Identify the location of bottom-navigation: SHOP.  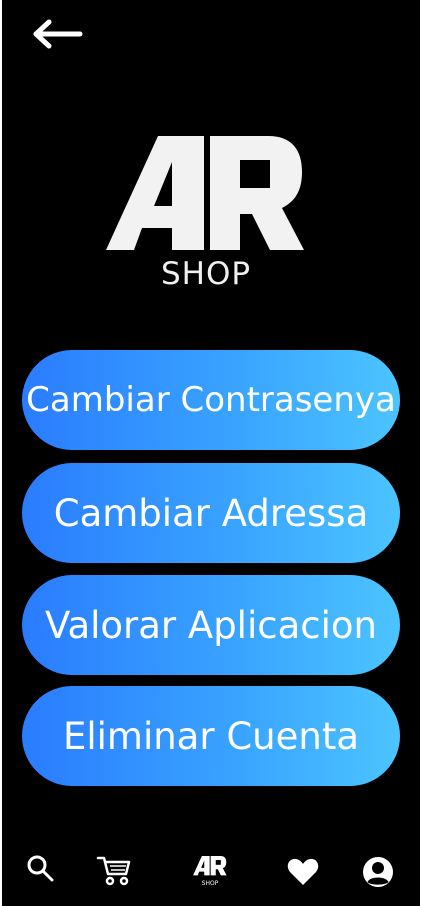
(211, 873).